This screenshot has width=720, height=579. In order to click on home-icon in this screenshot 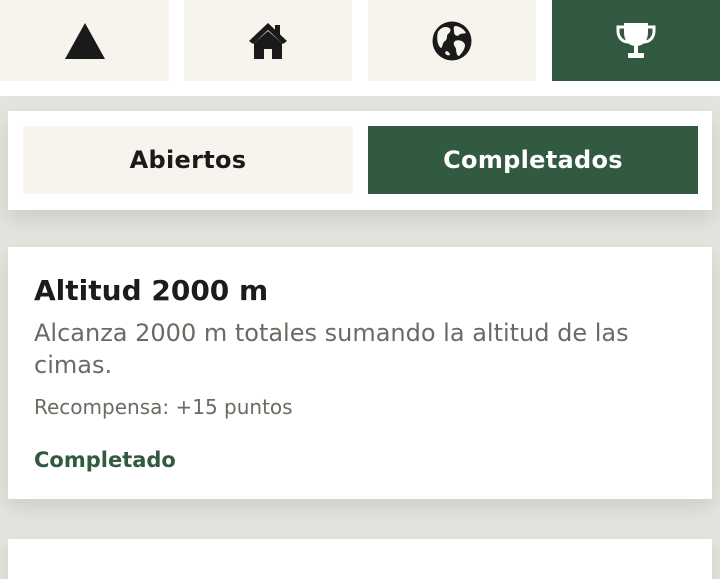, I will do `click(268, 40)`.